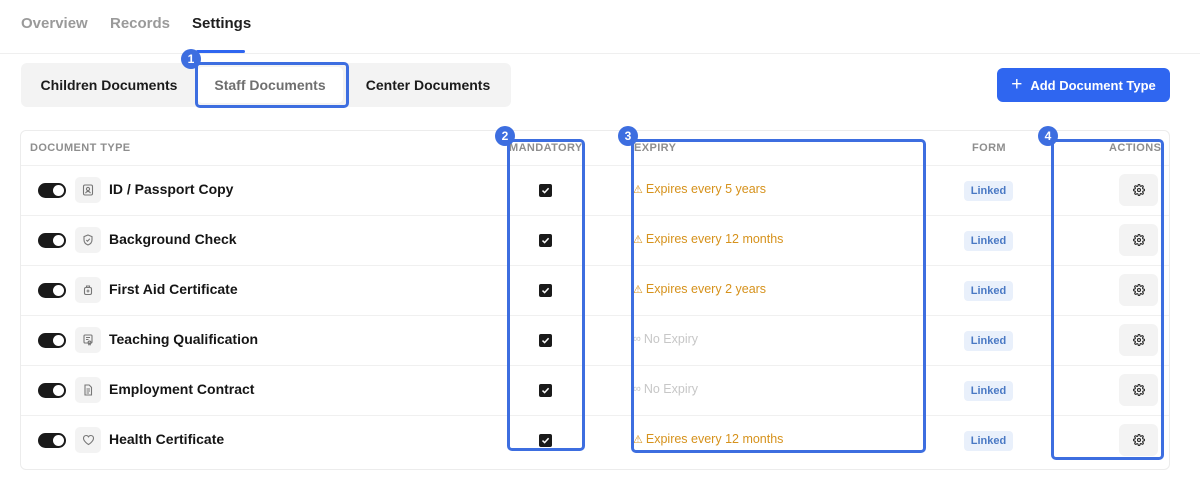 Image resolution: width=1200 pixels, height=495 pixels. Describe the element at coordinates (171, 189) in the screenshot. I see `document-name: ID / Passport Copy` at that location.